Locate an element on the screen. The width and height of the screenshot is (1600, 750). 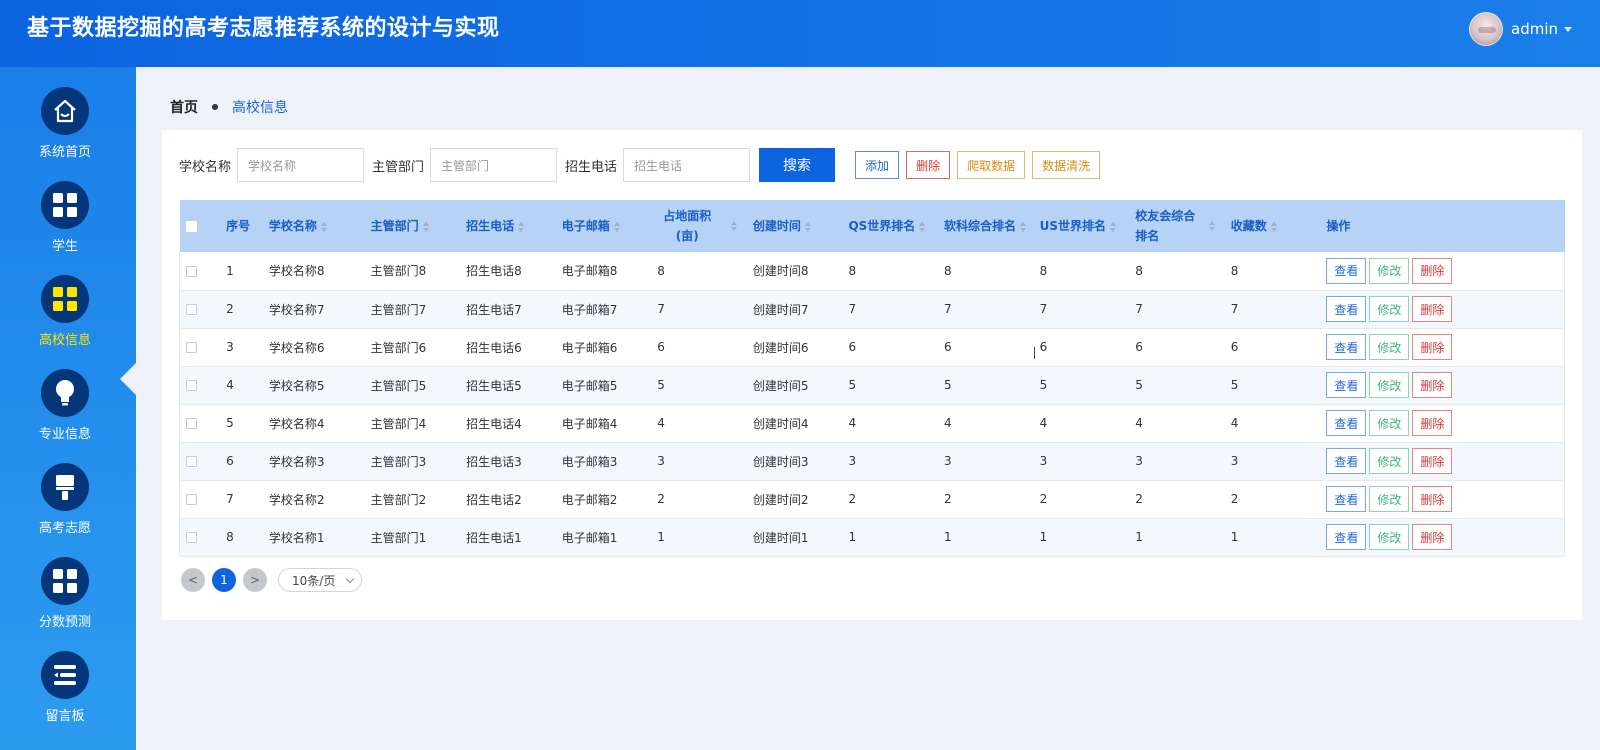
col-school-name: 学校名称 is located at coordinates (313, 226).